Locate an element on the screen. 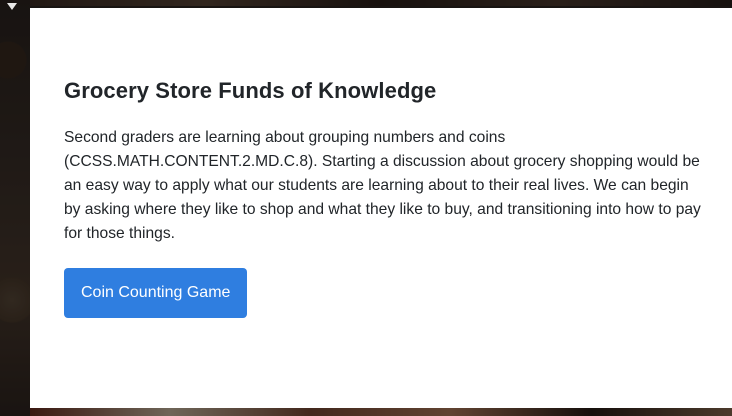 This screenshot has width=732, height=416. modal-title: Grocery Store Funds of Knowledge is located at coordinates (250, 90).